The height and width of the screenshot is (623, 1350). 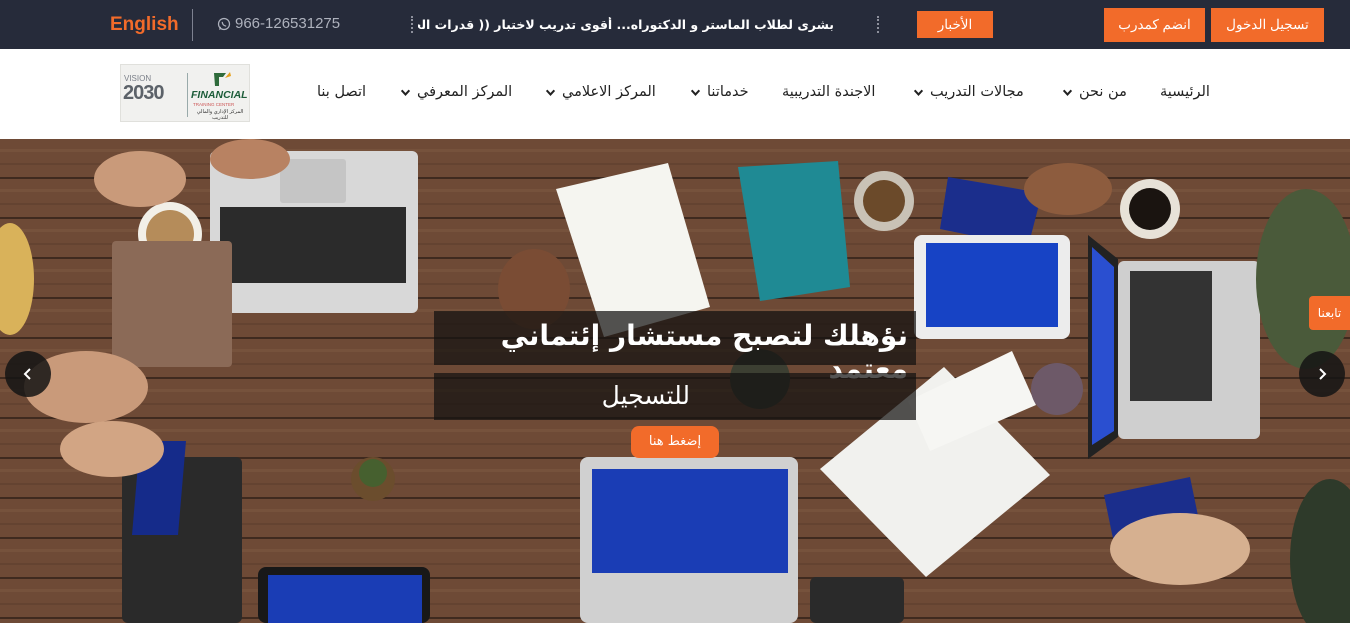 I want to click on nav-agenda-label: الاجندة التدريبية, so click(x=829, y=92).